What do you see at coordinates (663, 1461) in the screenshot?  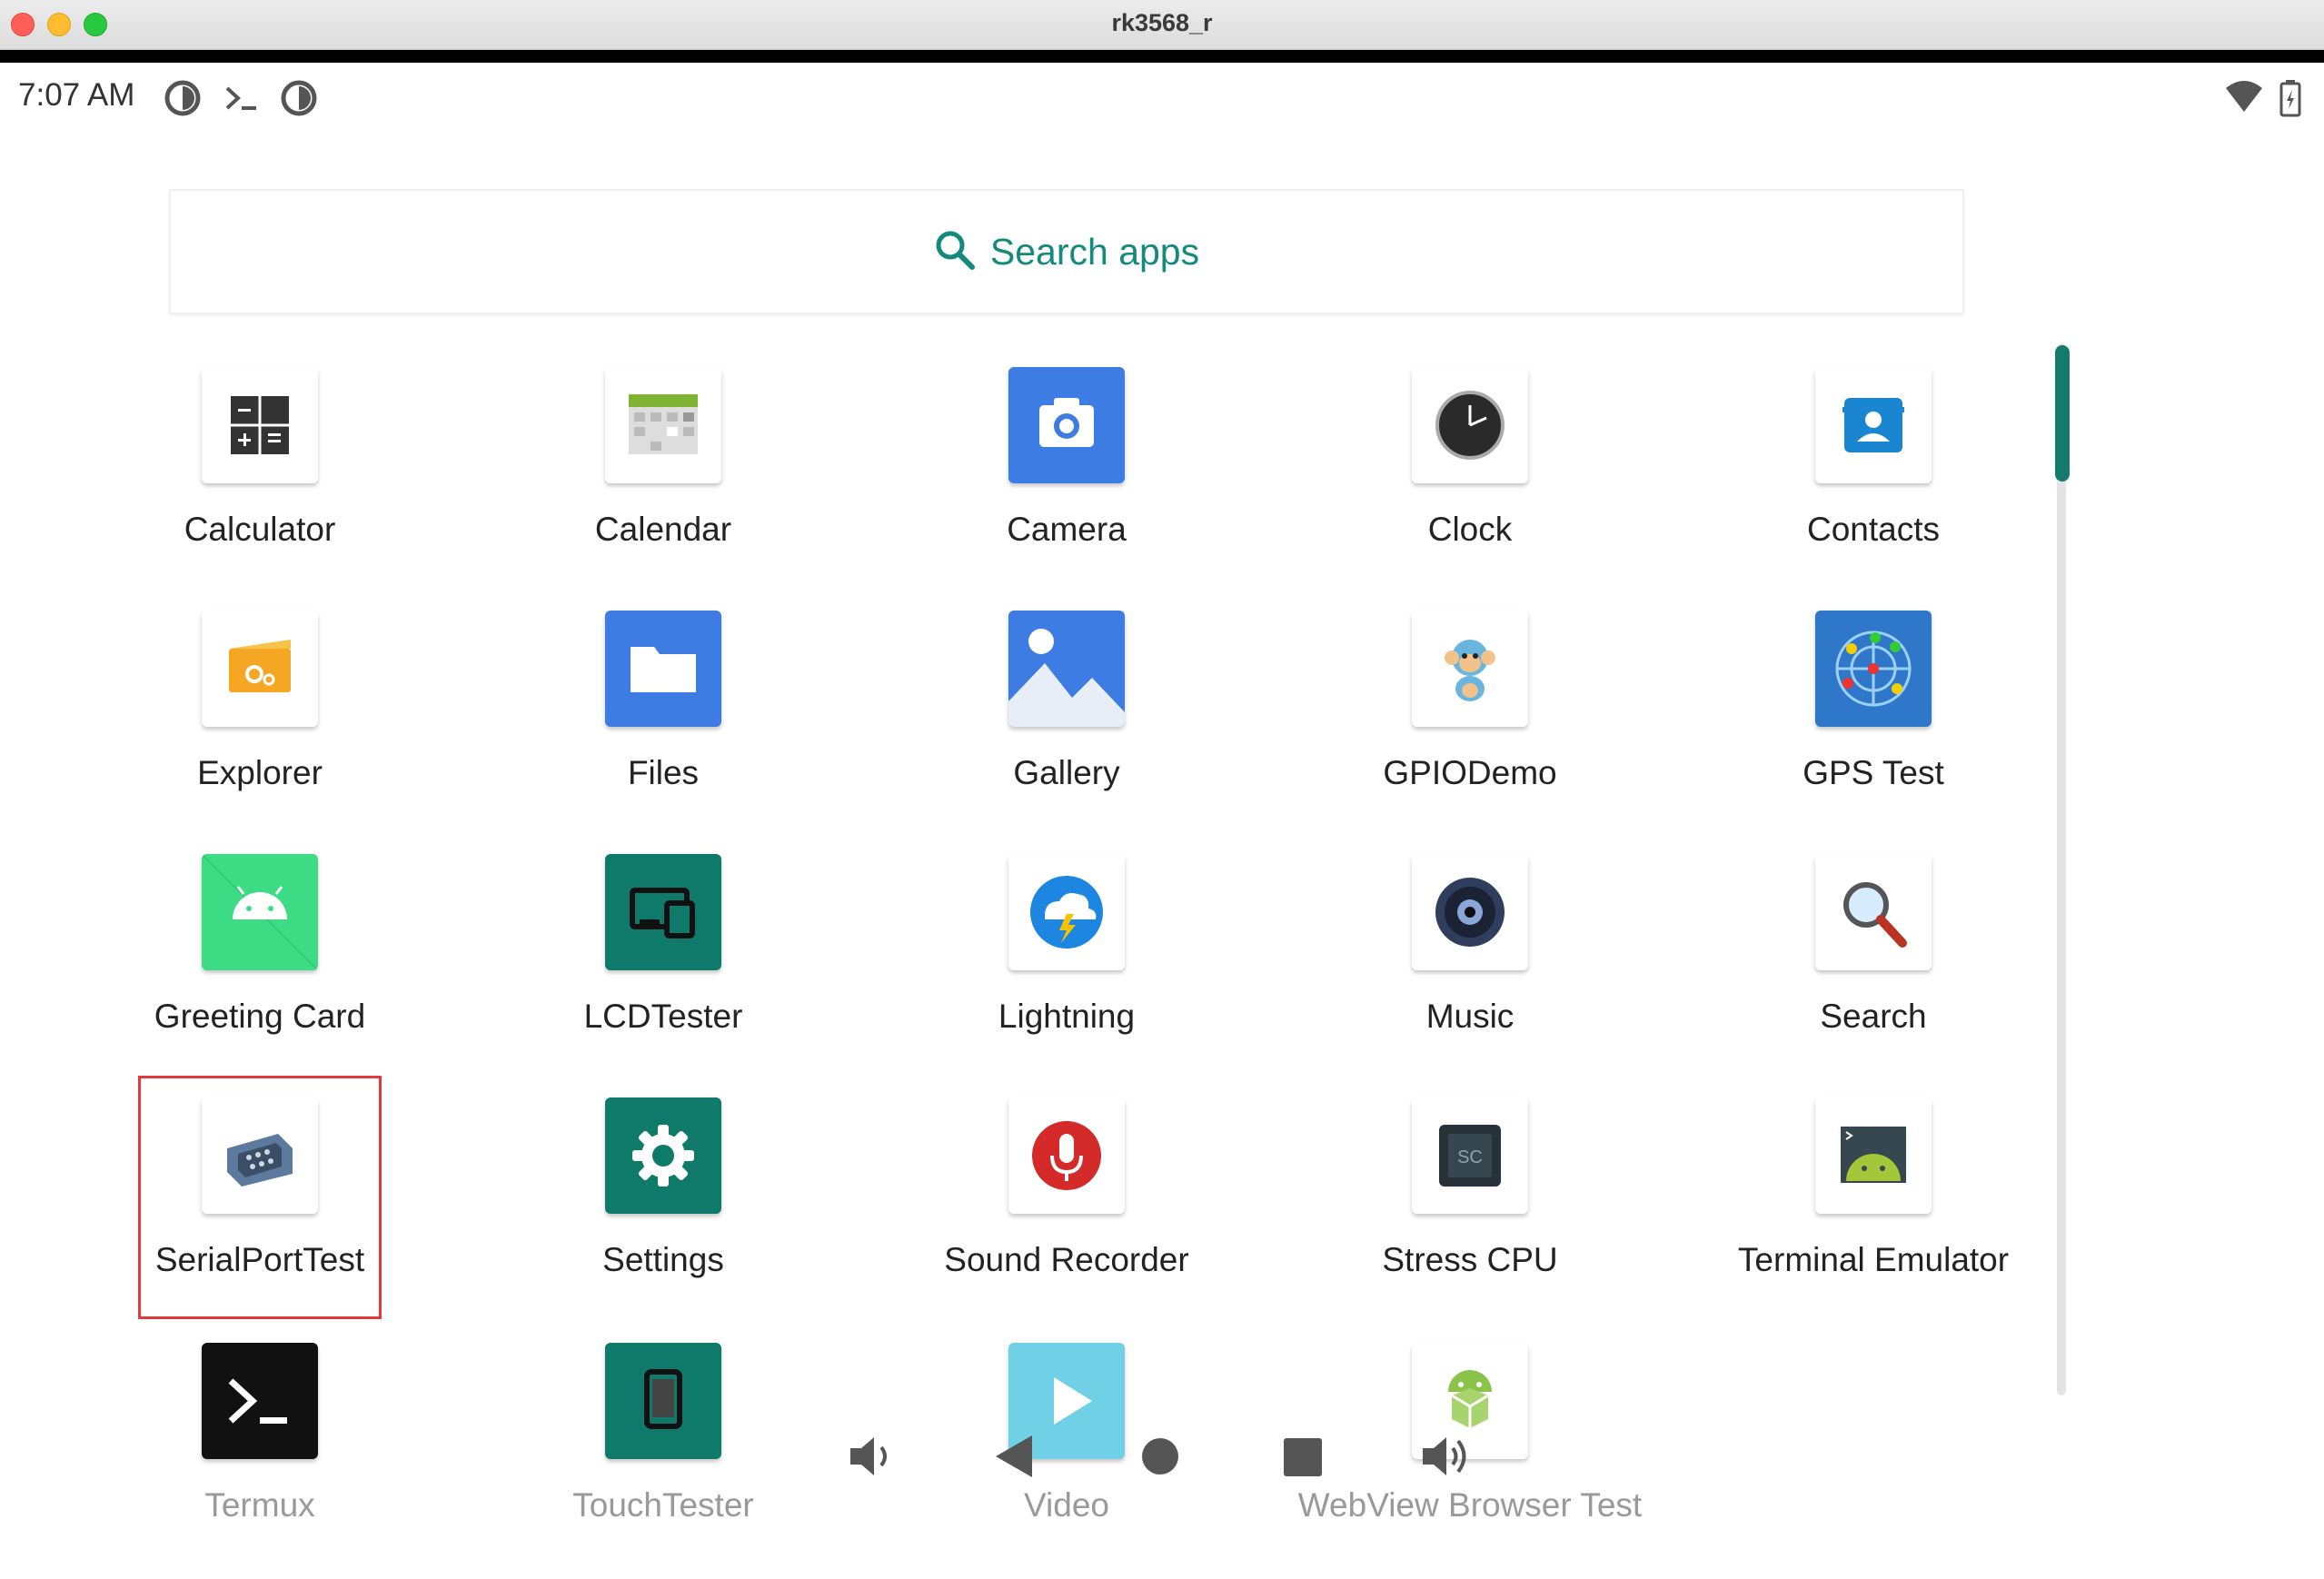 I see `app-touchtester: TouchTester` at bounding box center [663, 1461].